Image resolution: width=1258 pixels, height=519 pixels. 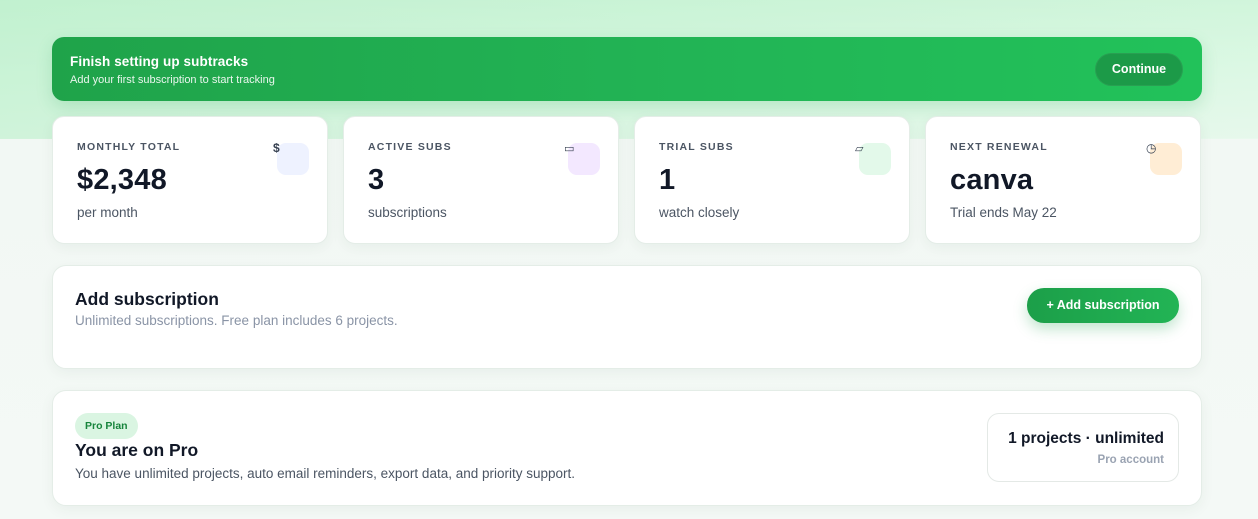 What do you see at coordinates (1103, 305) in the screenshot?
I see `add-subscription-button: + Add subscription` at bounding box center [1103, 305].